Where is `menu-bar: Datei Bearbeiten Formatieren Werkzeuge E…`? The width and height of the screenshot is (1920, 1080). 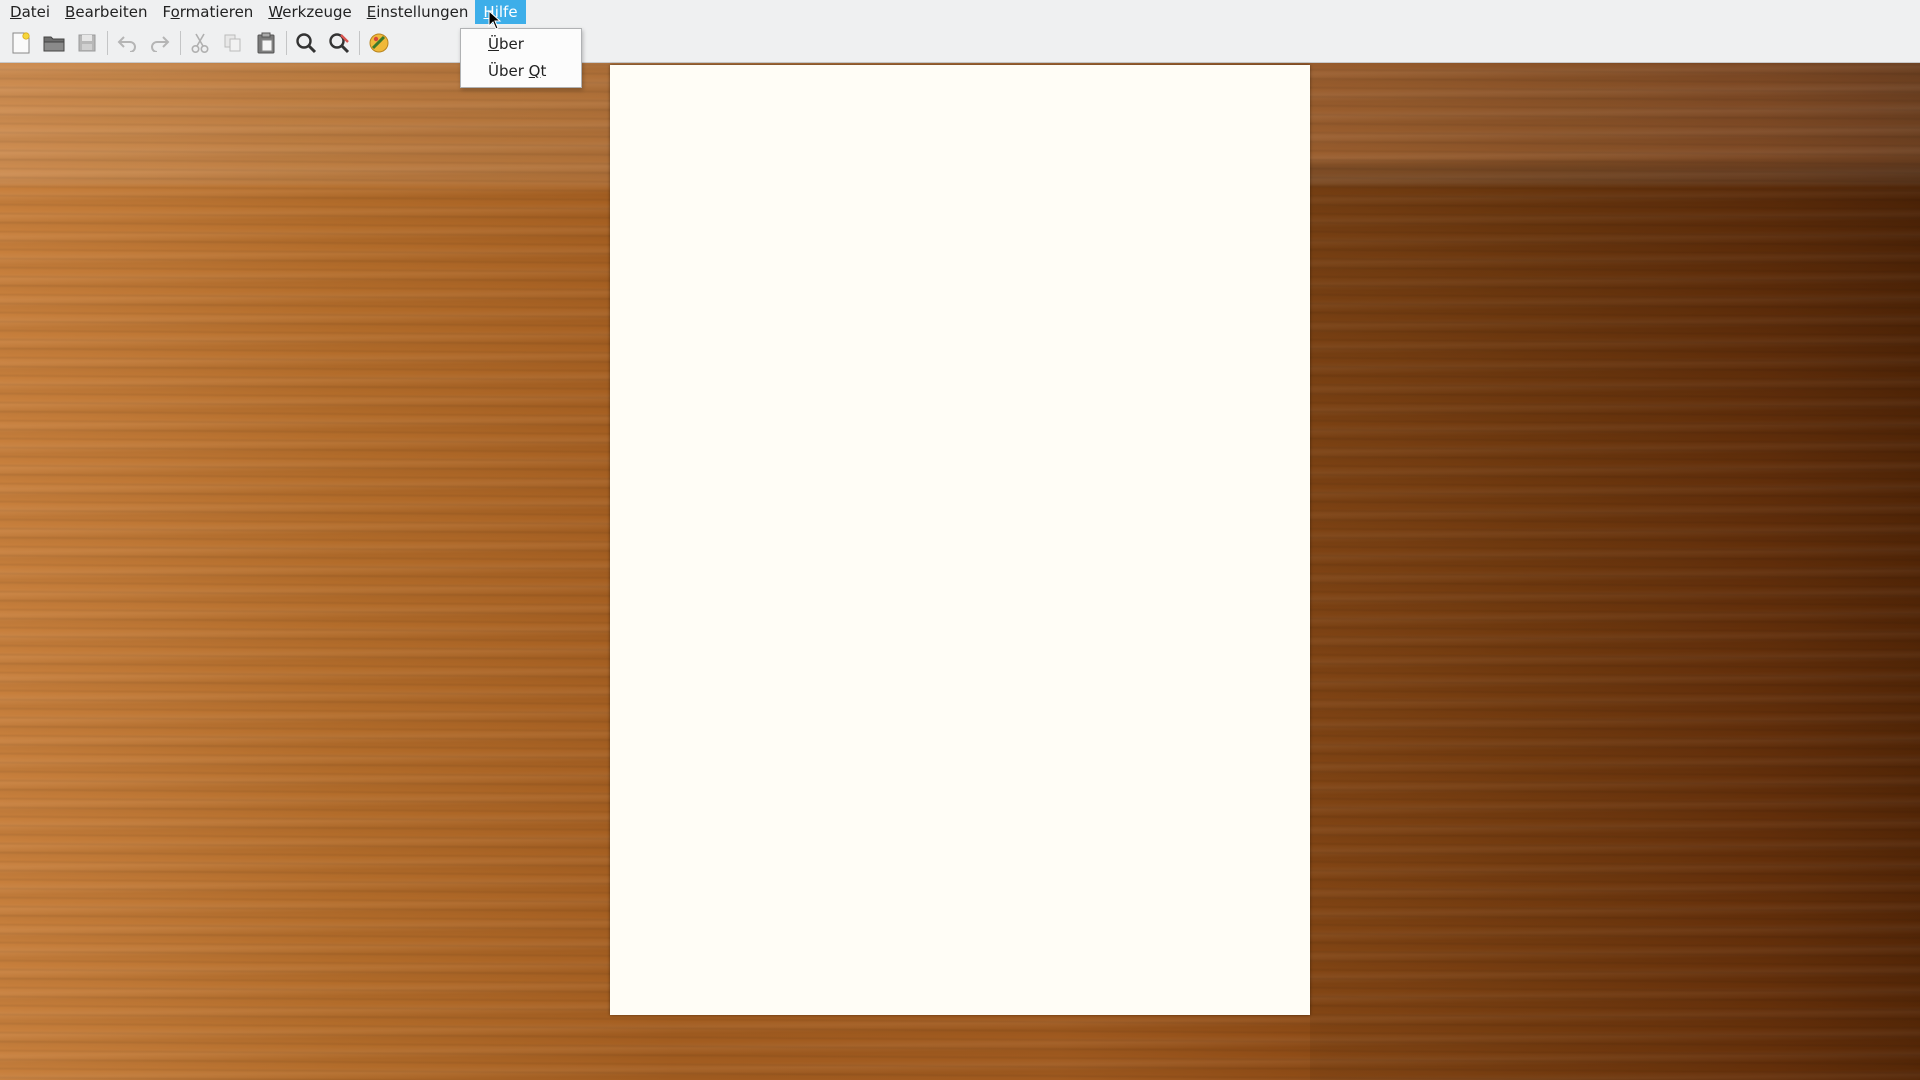
menu-bar: Datei Bearbeiten Formatieren Werkzeuge E… is located at coordinates (960, 12).